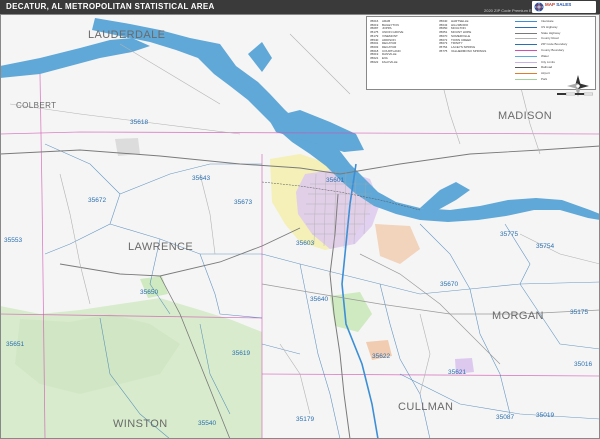 This screenshot has width=600, height=439. I want to click on zip-label: 35621, so click(457, 372).